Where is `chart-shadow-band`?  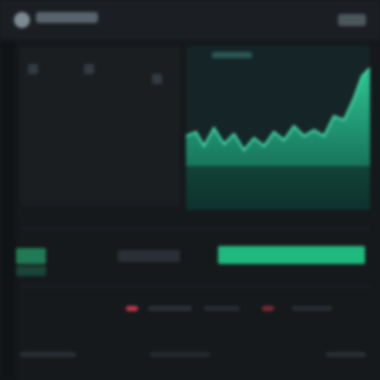 chart-shadow-band is located at coordinates (278, 188).